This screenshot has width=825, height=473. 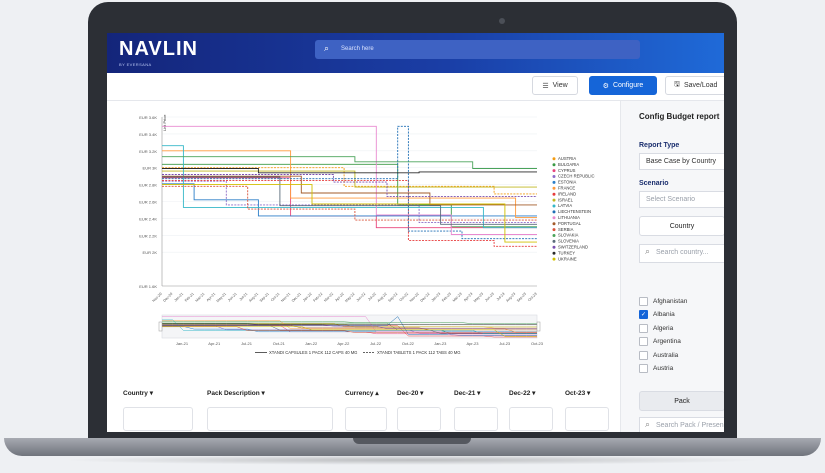 What do you see at coordinates (567, 158) in the screenshot?
I see `legend-label: AUSTRIA` at bounding box center [567, 158].